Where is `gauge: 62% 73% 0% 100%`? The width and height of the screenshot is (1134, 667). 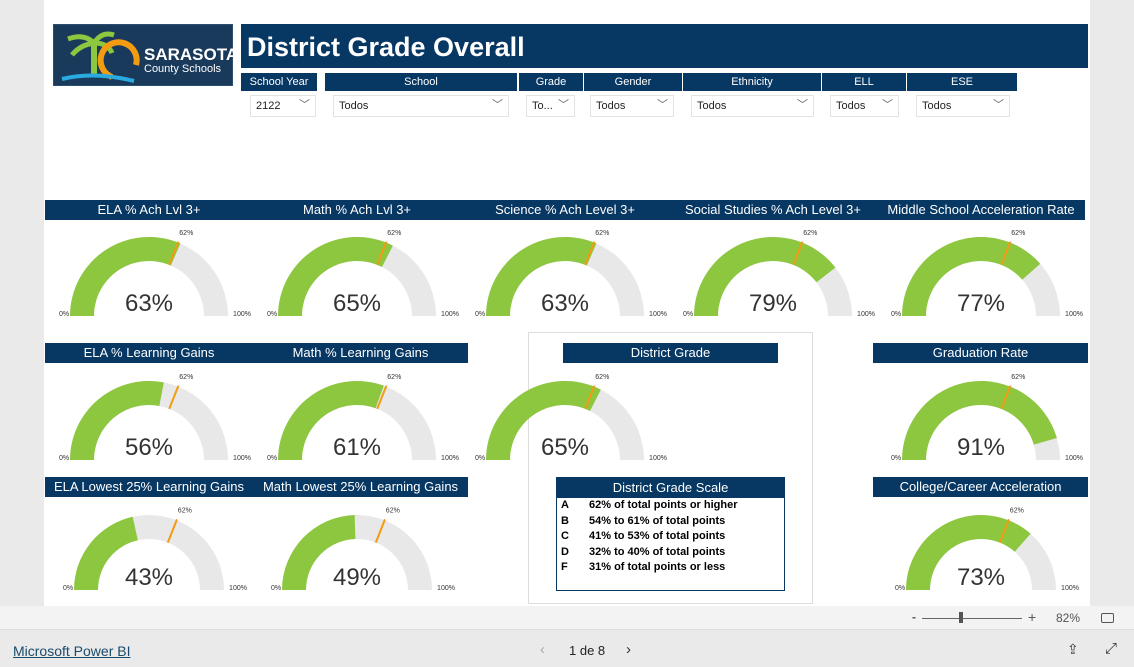 gauge: 62% 73% 0% 100% is located at coordinates (987, 550).